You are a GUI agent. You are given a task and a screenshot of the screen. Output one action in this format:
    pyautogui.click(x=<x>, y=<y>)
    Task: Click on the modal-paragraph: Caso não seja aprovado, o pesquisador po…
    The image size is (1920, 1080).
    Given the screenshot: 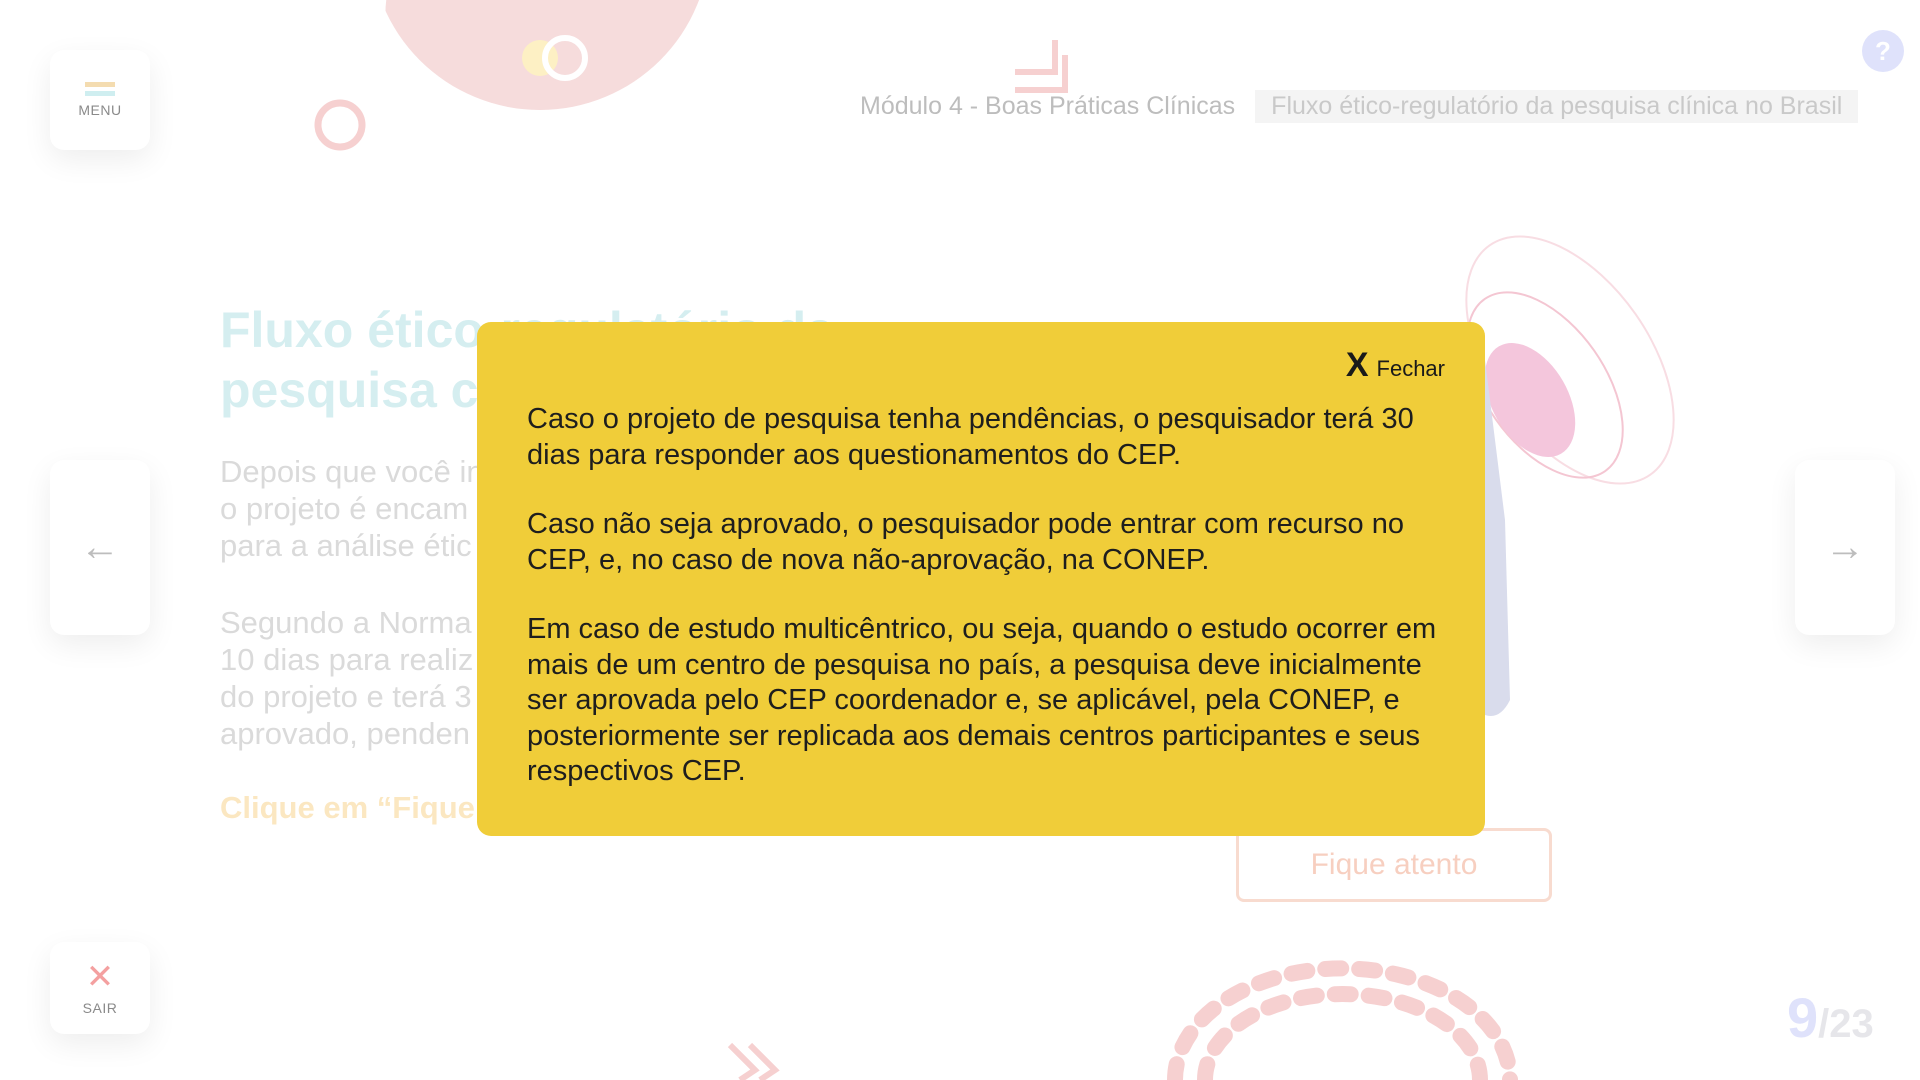 What is the action you would take?
    pyautogui.click(x=965, y=542)
    